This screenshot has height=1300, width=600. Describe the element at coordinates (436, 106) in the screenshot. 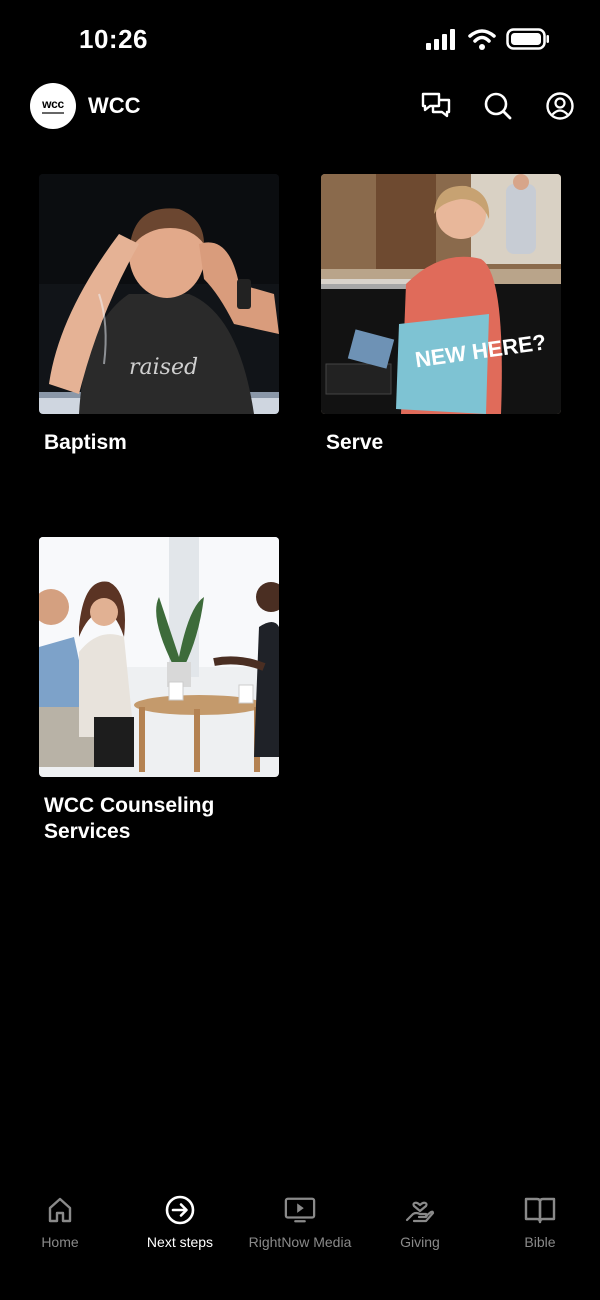

I see `messages-icon` at that location.